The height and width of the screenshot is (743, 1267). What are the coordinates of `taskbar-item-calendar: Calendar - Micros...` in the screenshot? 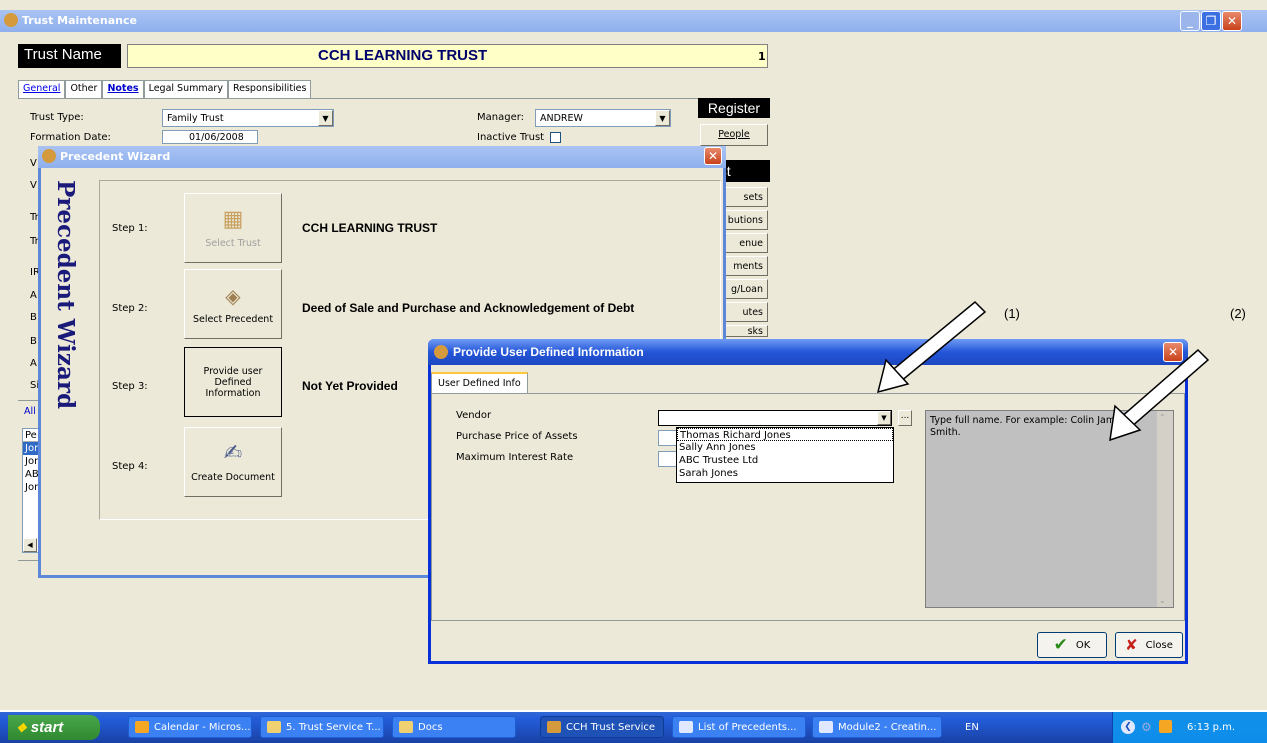 It's located at (190, 727).